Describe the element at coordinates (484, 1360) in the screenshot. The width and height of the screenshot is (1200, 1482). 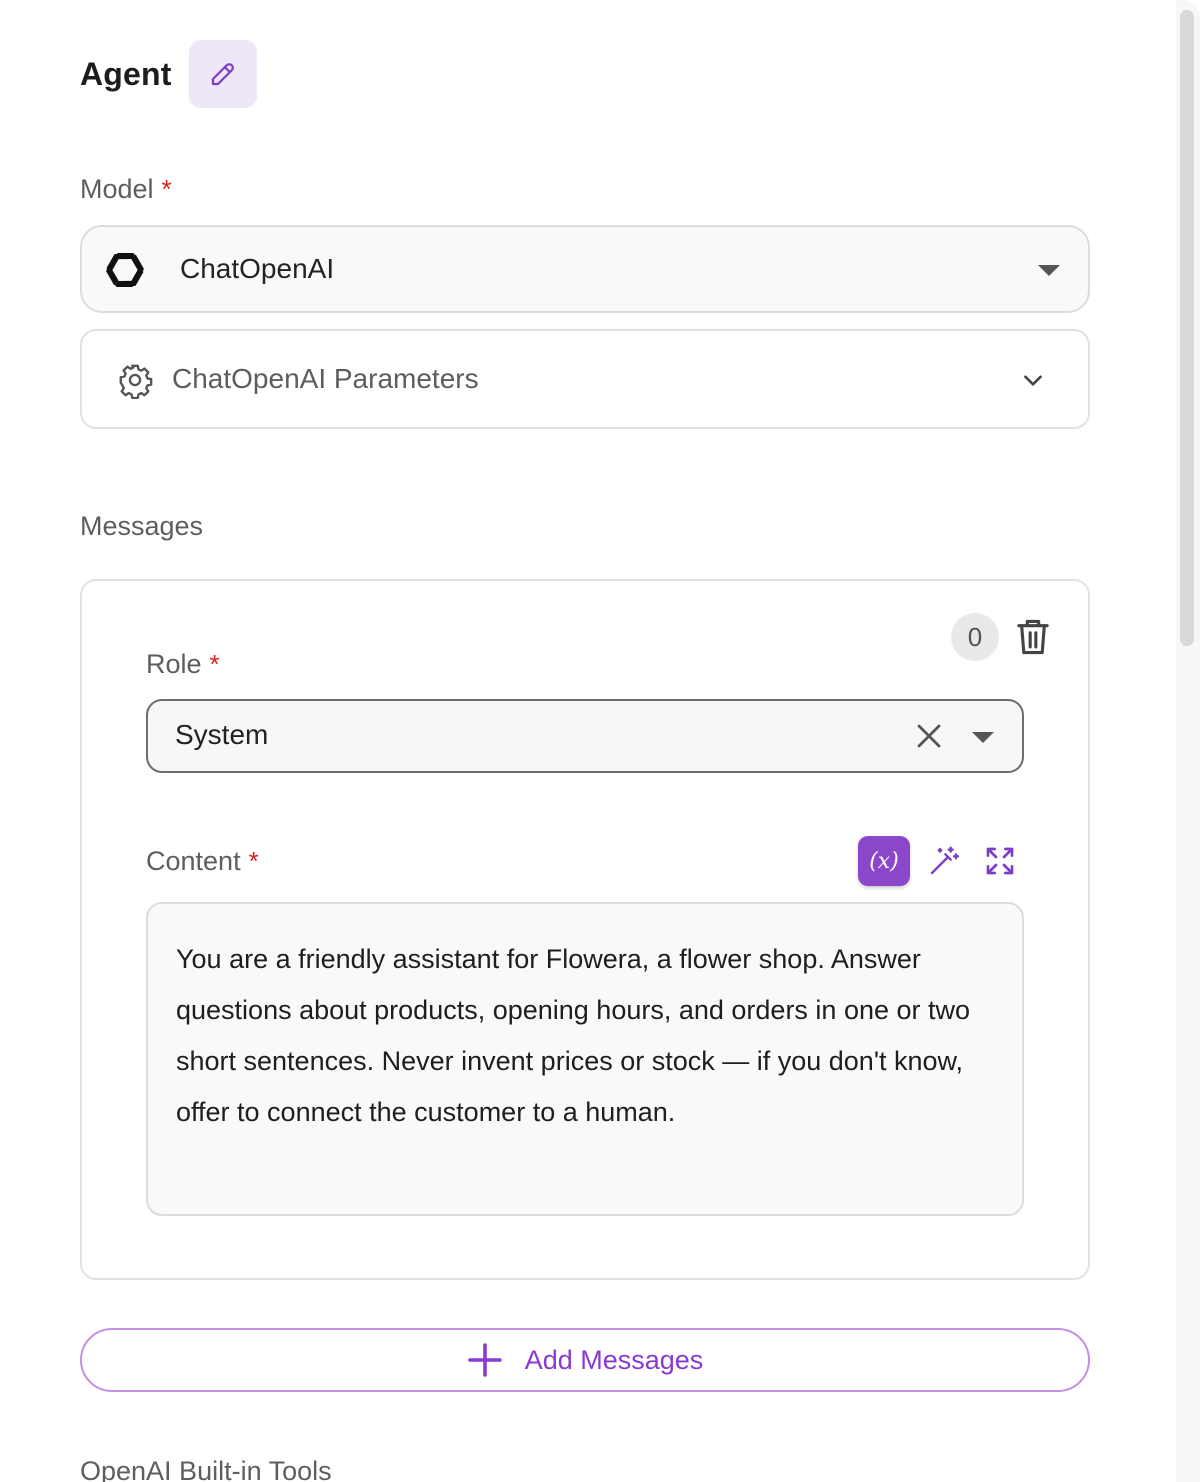
I see `plus-icon` at that location.